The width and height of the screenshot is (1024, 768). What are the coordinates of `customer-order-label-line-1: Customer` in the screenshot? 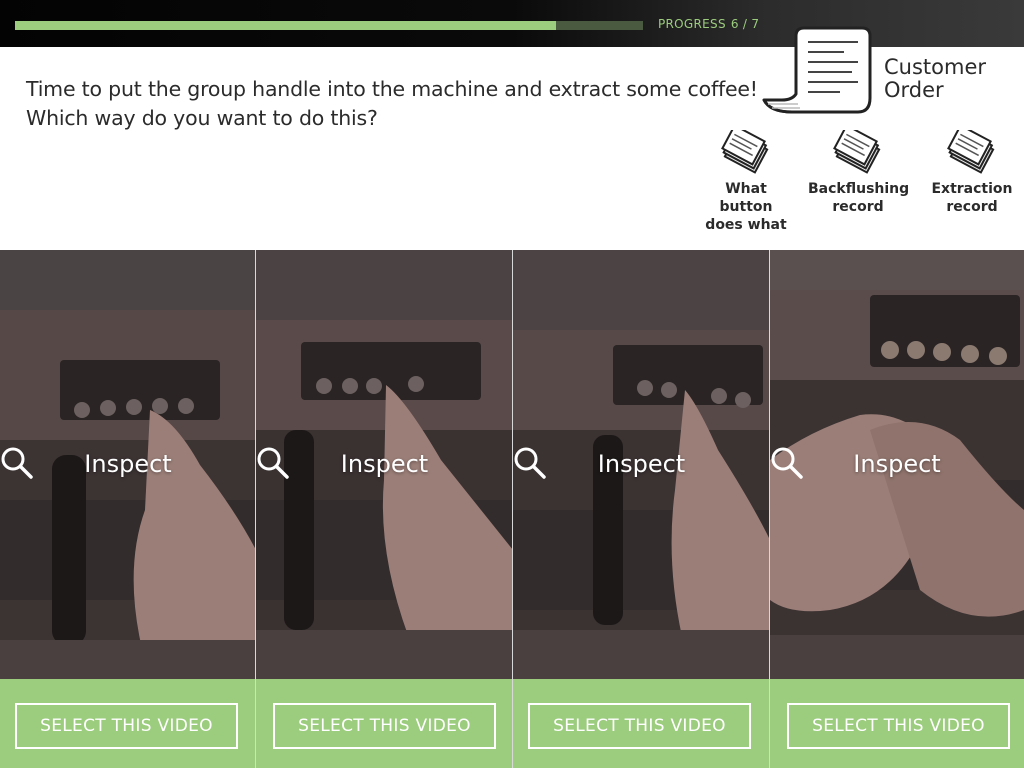 It's located at (935, 67).